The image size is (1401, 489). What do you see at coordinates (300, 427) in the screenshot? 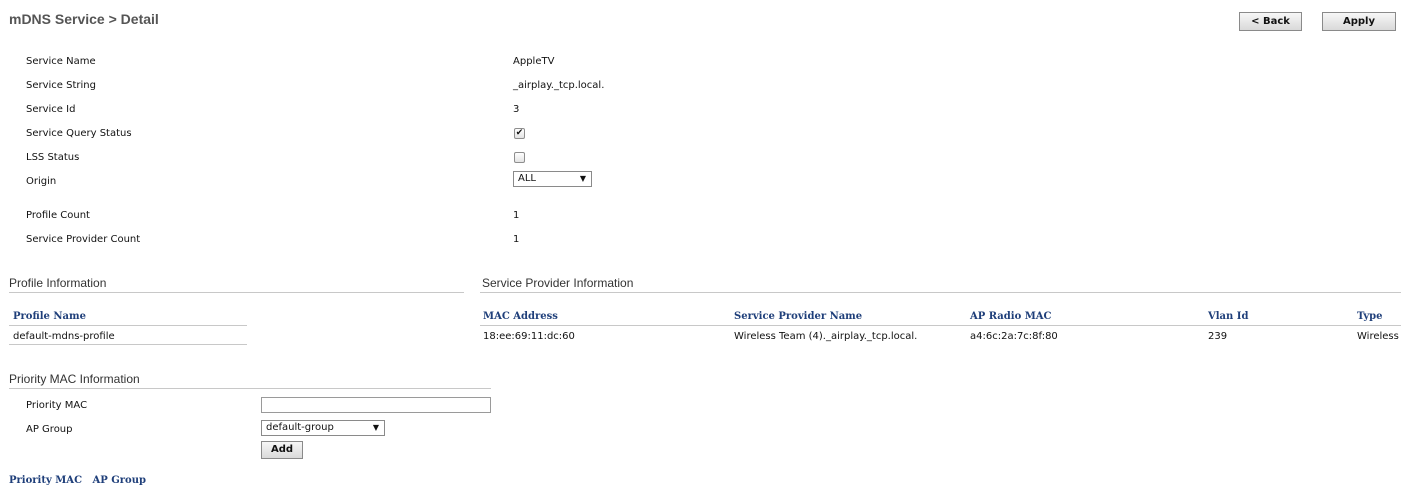
I see `ap-group-select-value: default-group` at bounding box center [300, 427].